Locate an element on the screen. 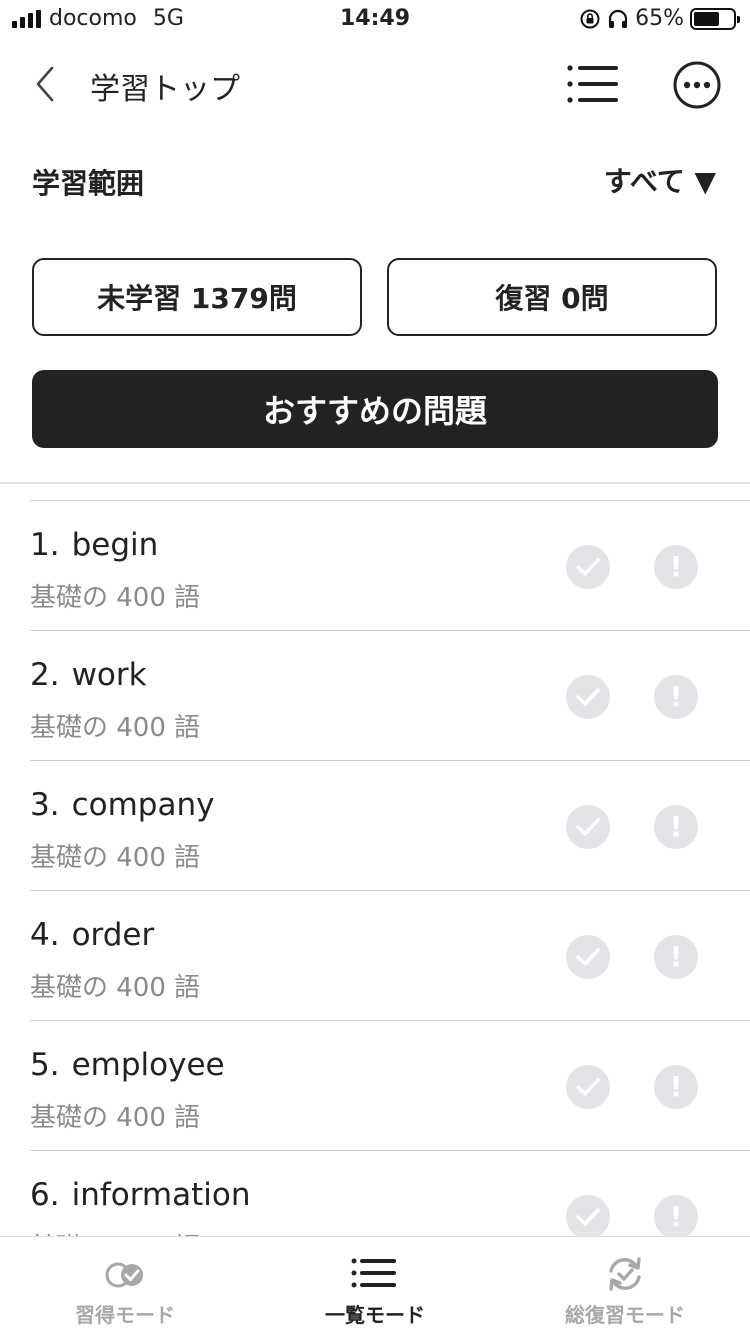 Image resolution: width=750 pixels, height=1334 pixels. more-icon is located at coordinates (697, 85).